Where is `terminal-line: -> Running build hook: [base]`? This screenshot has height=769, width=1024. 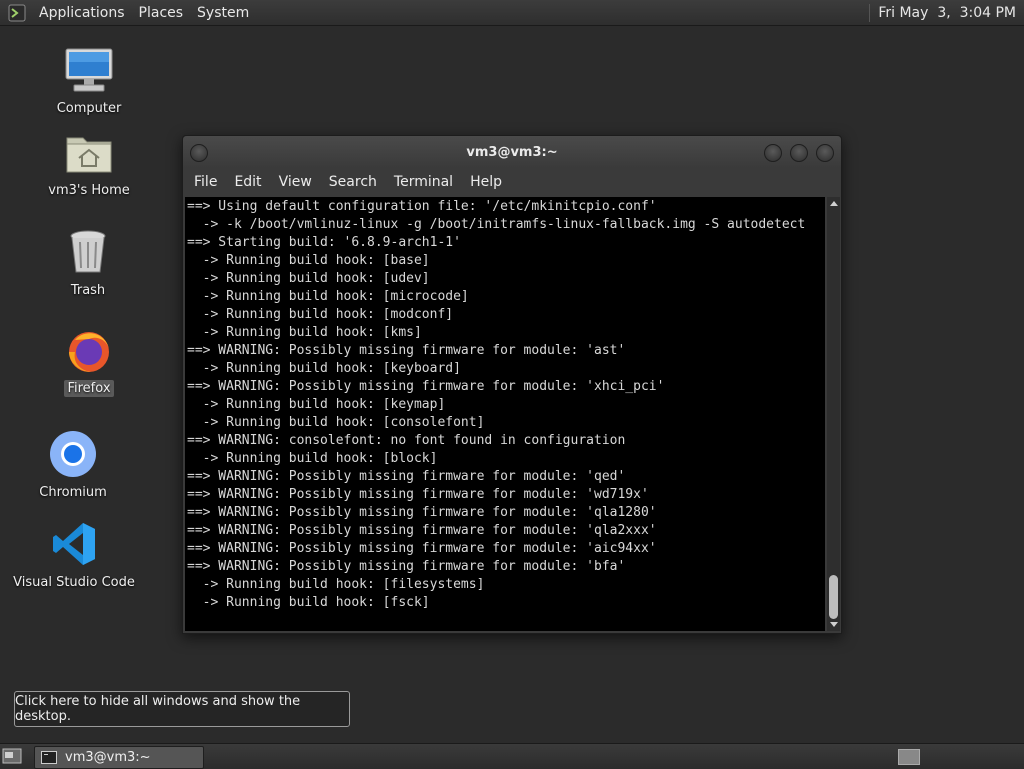
terminal-line: -> Running build hook: [base] is located at coordinates (308, 260).